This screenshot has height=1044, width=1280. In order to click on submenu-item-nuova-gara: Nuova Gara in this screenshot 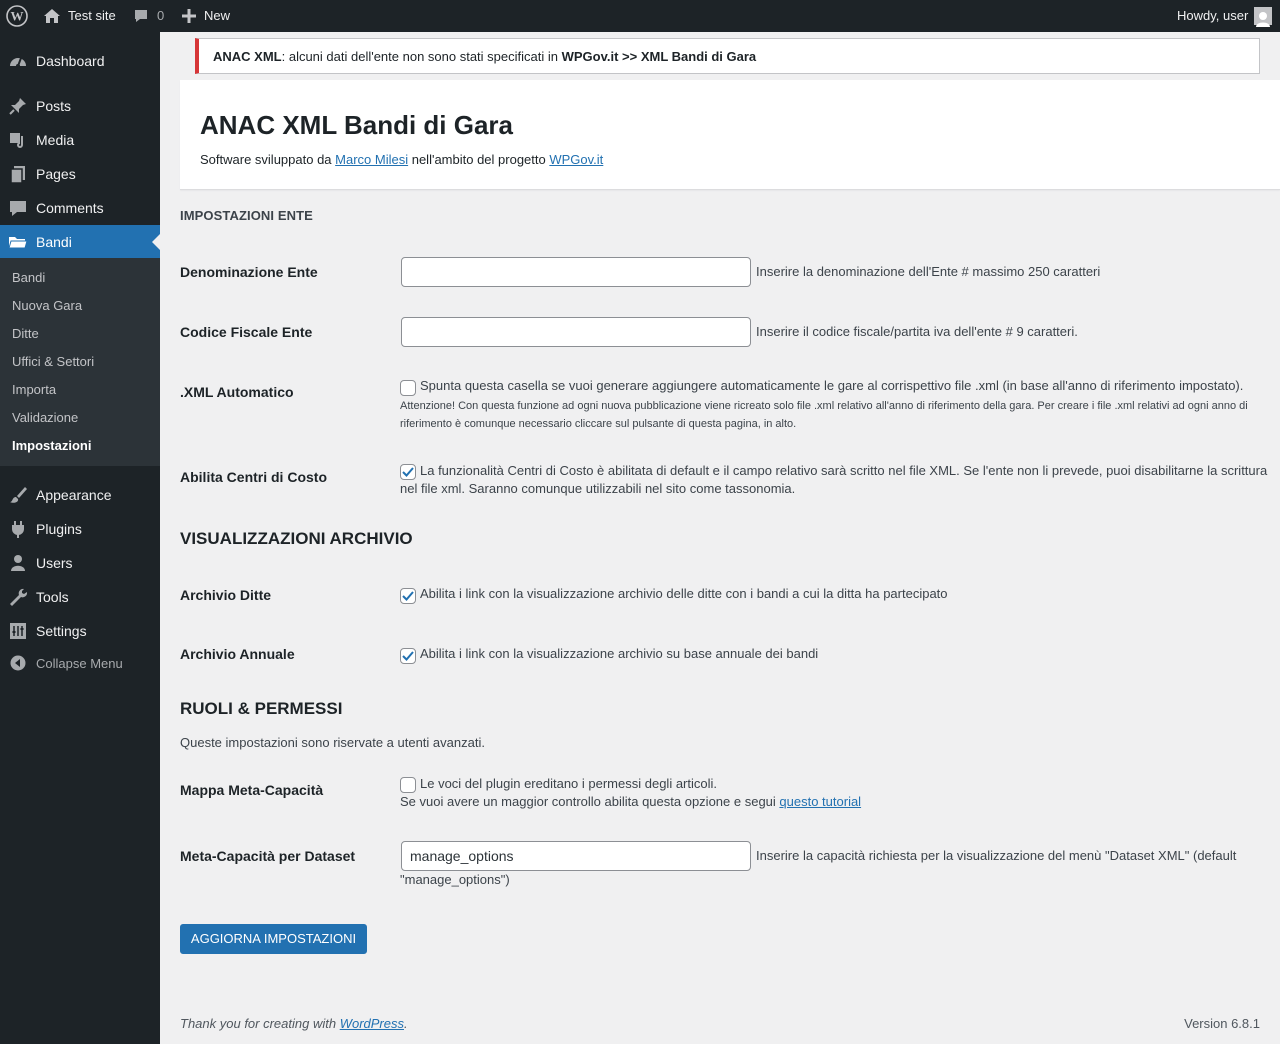, I will do `click(47, 306)`.